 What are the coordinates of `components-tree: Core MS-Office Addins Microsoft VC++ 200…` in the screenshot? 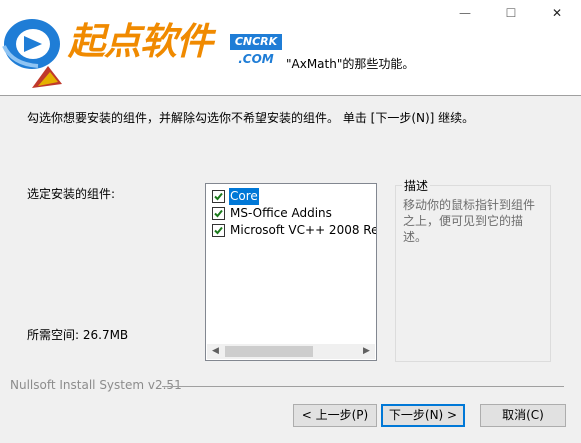 It's located at (291, 272).